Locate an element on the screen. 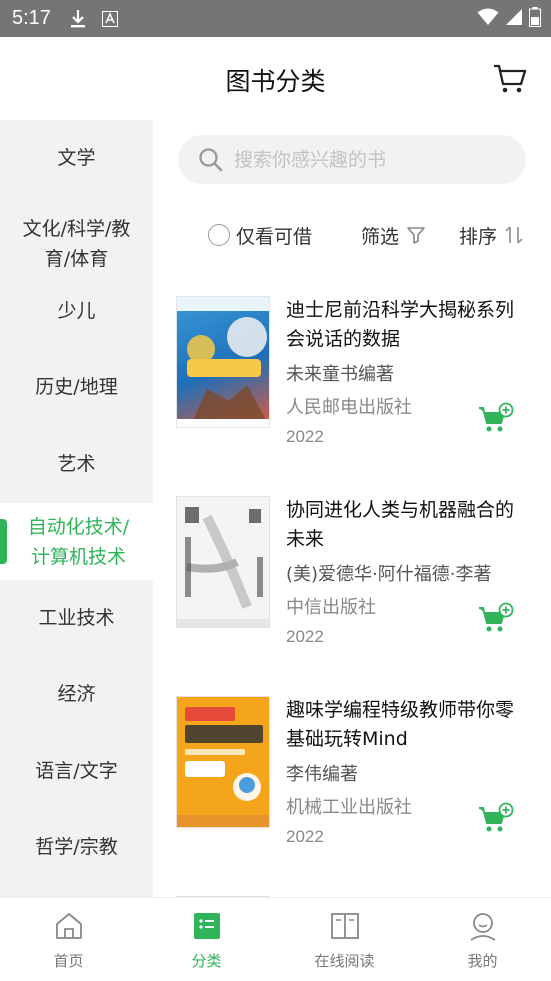 Image resolution: width=551 pixels, height=981 pixels. tab-profile: 我的 is located at coordinates (482, 939).